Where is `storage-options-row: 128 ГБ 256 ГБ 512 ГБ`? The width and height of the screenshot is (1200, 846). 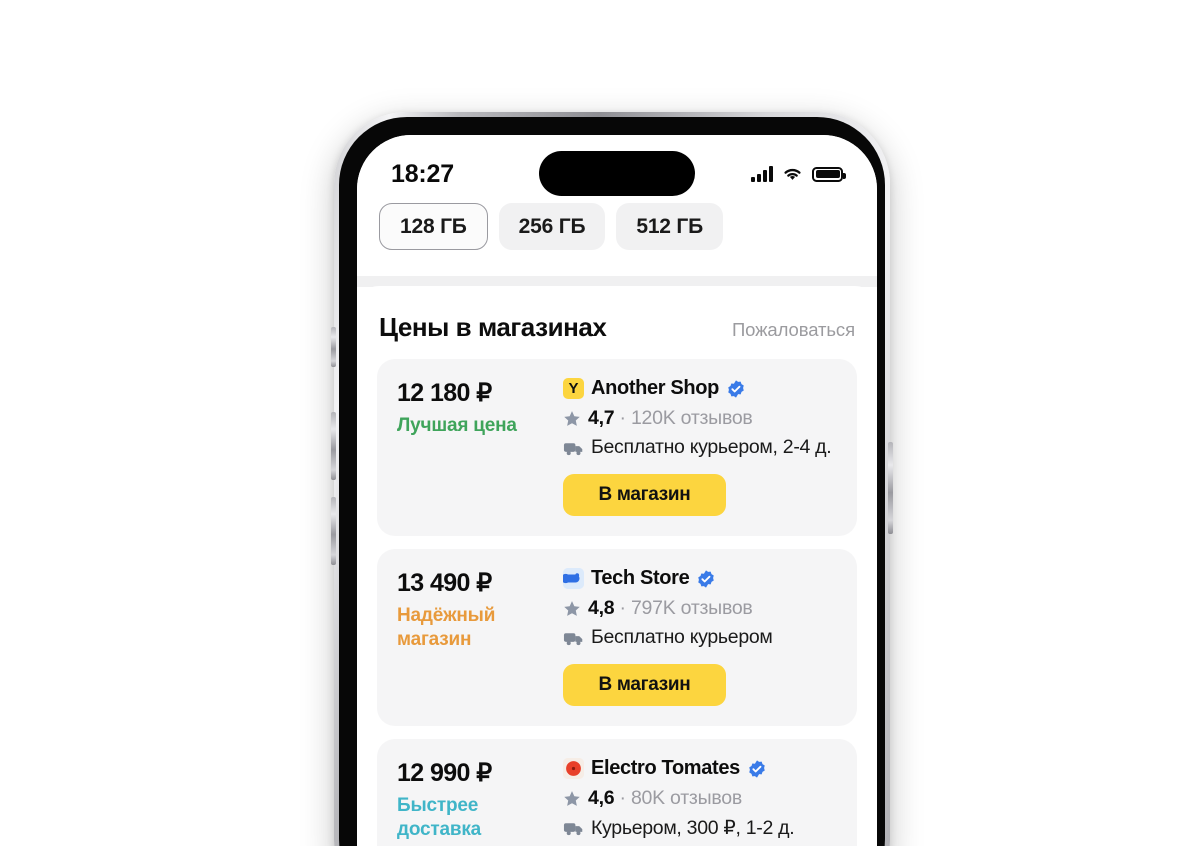
storage-options-row: 128 ГБ 256 ГБ 512 ГБ is located at coordinates (617, 237).